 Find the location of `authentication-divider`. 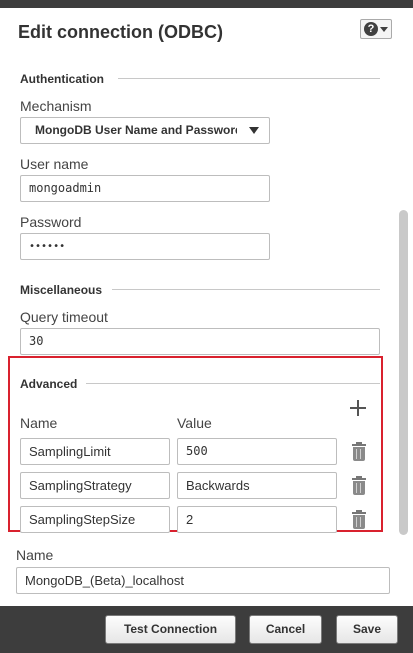

authentication-divider is located at coordinates (249, 78).